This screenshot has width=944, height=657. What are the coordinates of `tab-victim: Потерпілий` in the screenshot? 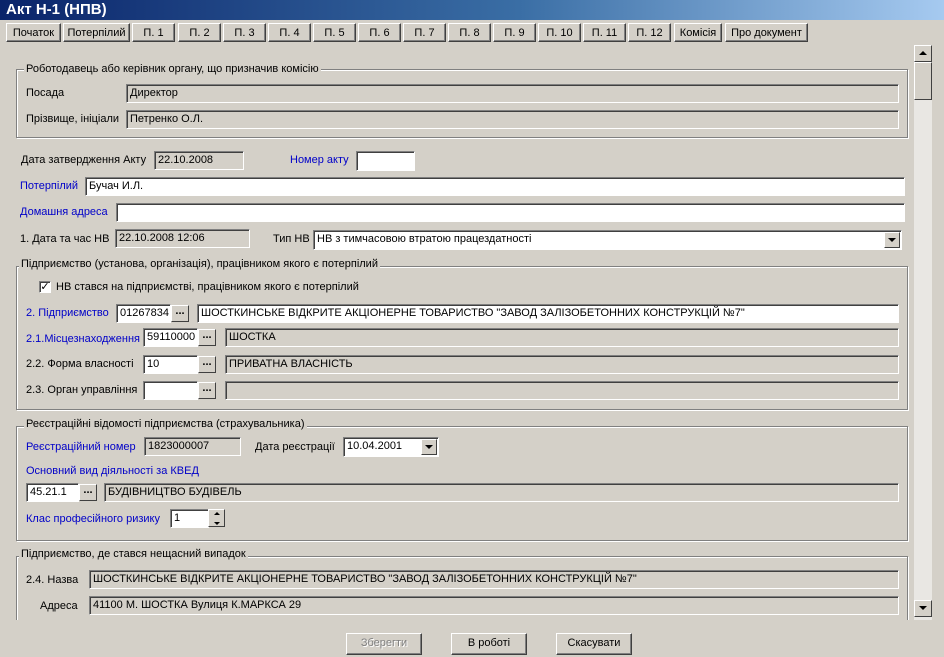 It's located at (96, 32).